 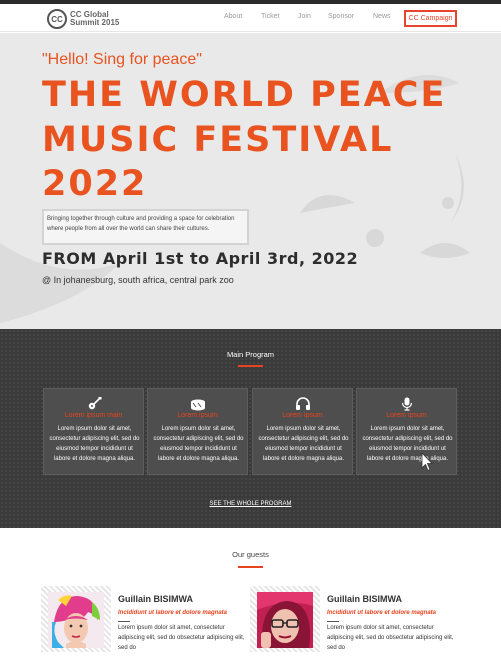 I want to click on nav-join: Join, so click(x=304, y=16).